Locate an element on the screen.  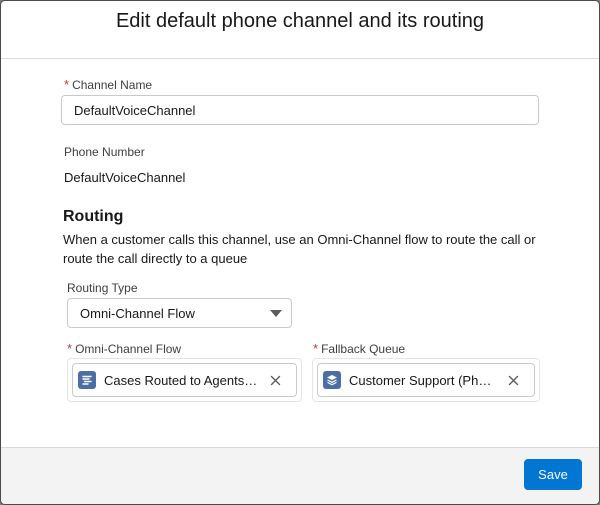
routing-type-select: Omni-Channel Flow is located at coordinates (179, 313).